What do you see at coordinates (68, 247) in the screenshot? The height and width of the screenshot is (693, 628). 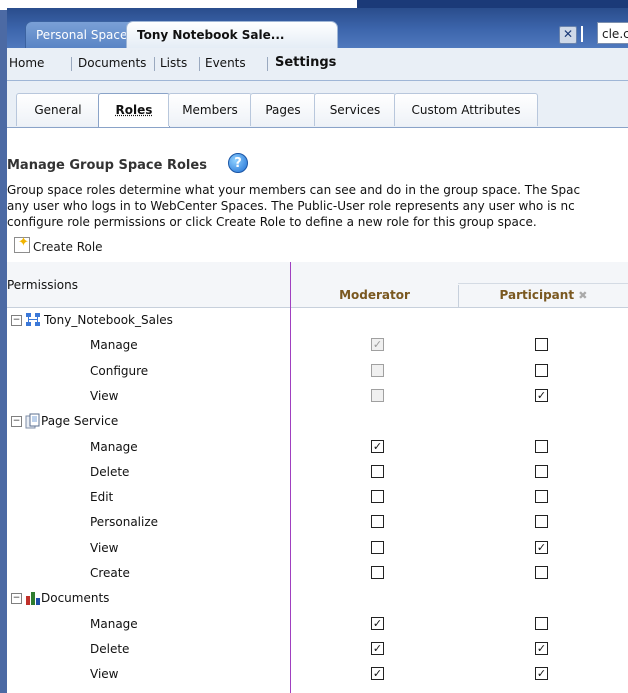 I see `create-role-label: Create Role` at bounding box center [68, 247].